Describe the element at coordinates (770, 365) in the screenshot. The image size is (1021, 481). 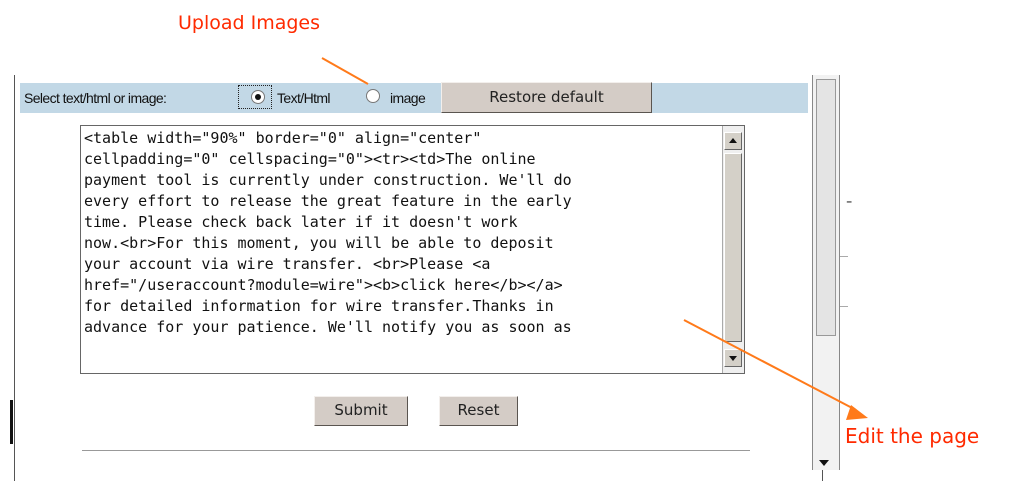
I see `edit-annotation-line` at that location.